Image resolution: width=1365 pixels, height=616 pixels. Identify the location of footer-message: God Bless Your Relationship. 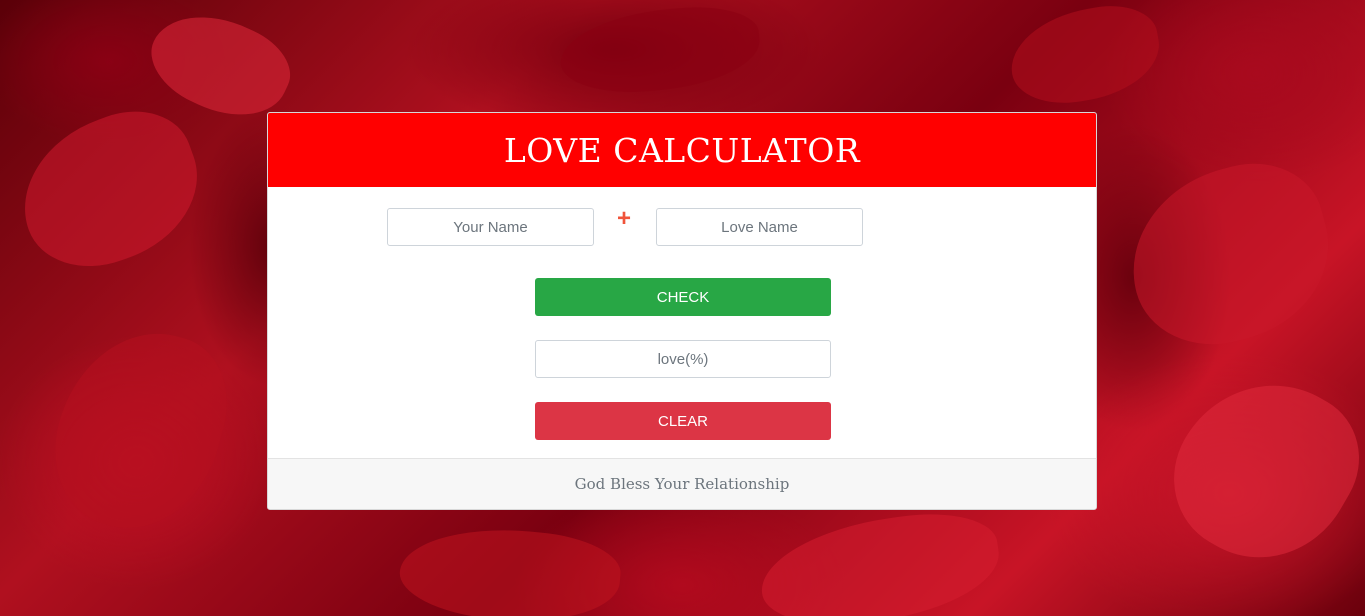
(682, 484).